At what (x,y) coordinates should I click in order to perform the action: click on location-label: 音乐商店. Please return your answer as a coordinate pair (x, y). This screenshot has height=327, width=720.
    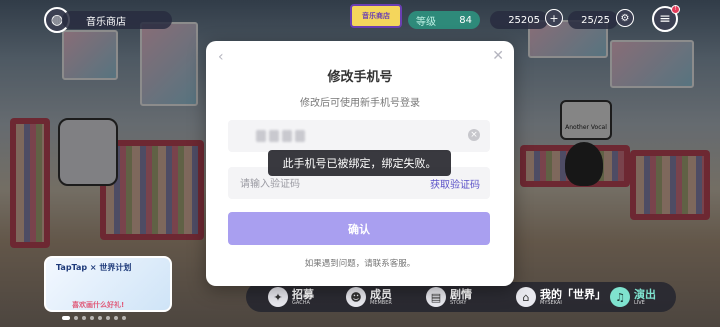
    Looking at the image, I should click on (117, 20).